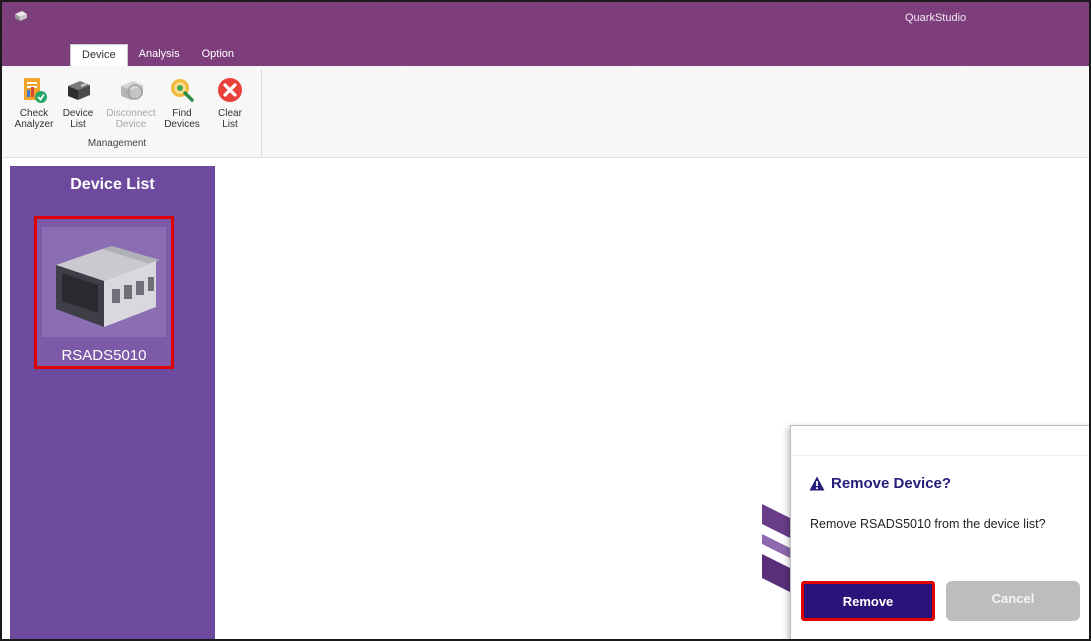 This screenshot has height=641, width=1091. Describe the element at coordinates (99, 55) in the screenshot. I see `tab-device: Device` at that location.